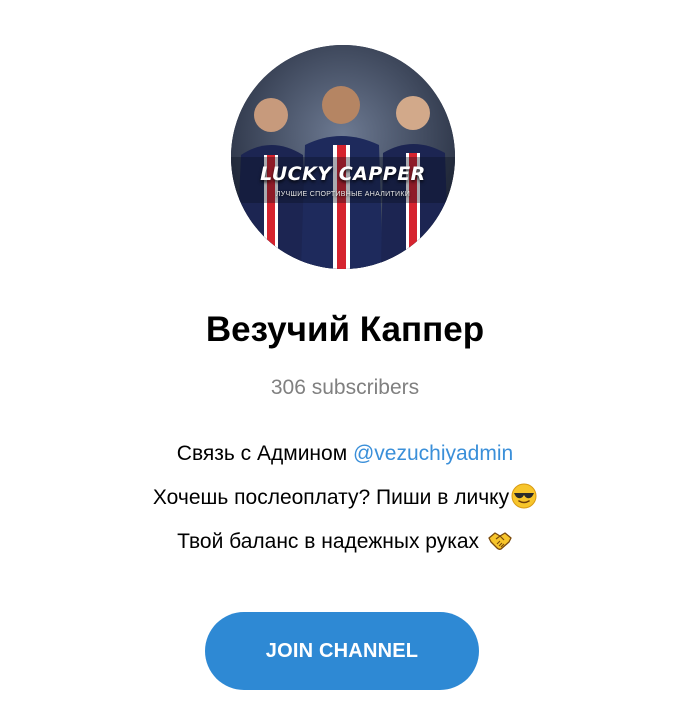 Image resolution: width=690 pixels, height=720 pixels. What do you see at coordinates (331, 541) in the screenshot?
I see `description-text-3: Твой баланс в надежных руках` at bounding box center [331, 541].